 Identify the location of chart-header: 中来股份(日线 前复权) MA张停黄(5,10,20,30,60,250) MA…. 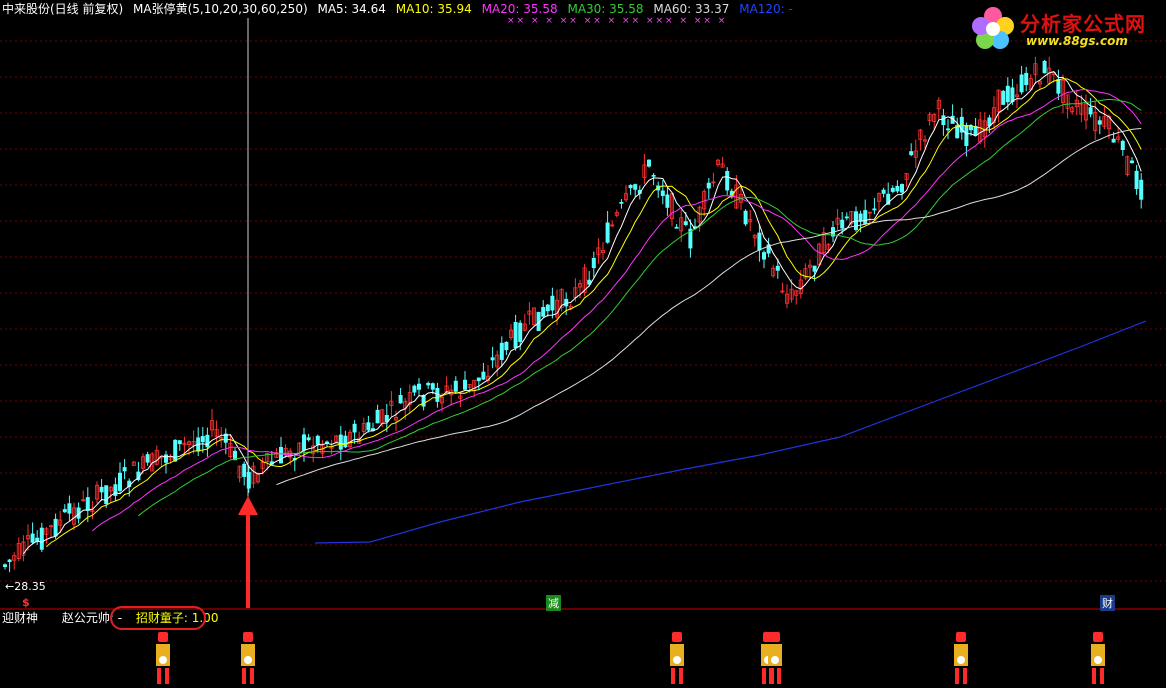
(400, 9).